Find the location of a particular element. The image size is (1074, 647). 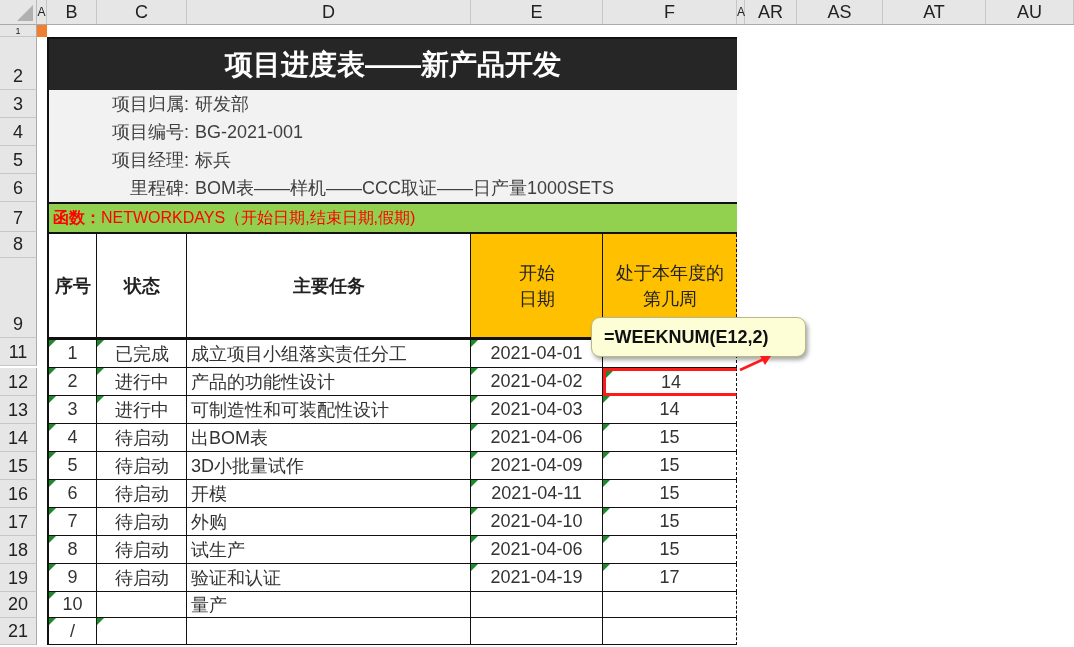

field-label: 里程碑: is located at coordinates (159, 188).